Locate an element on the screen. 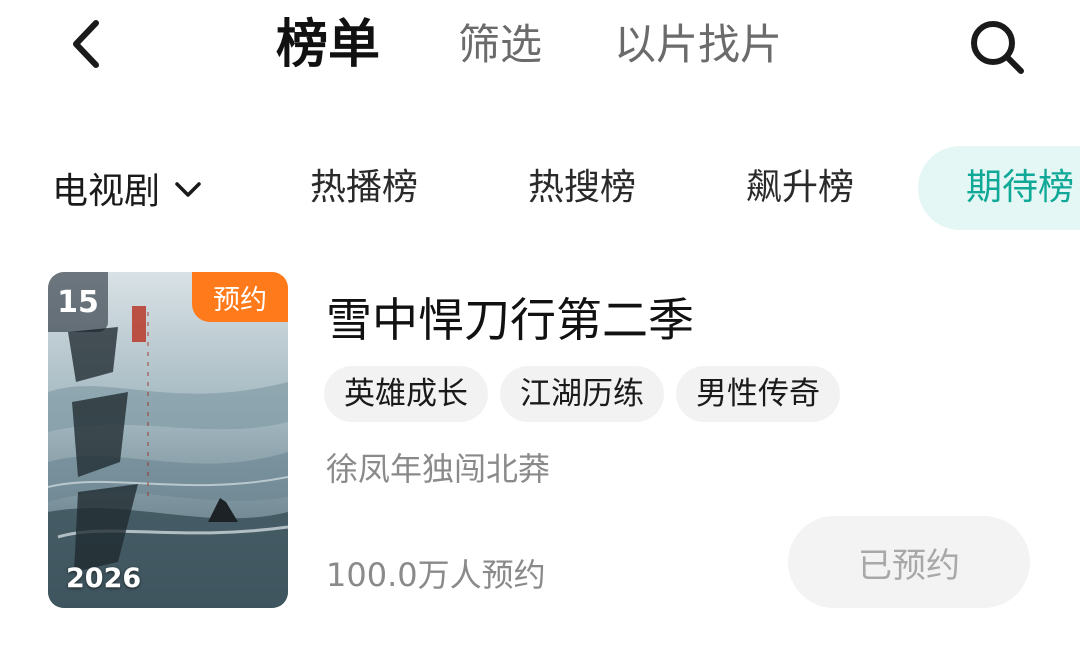  tag-chip: 男性传奇 is located at coordinates (758, 394).